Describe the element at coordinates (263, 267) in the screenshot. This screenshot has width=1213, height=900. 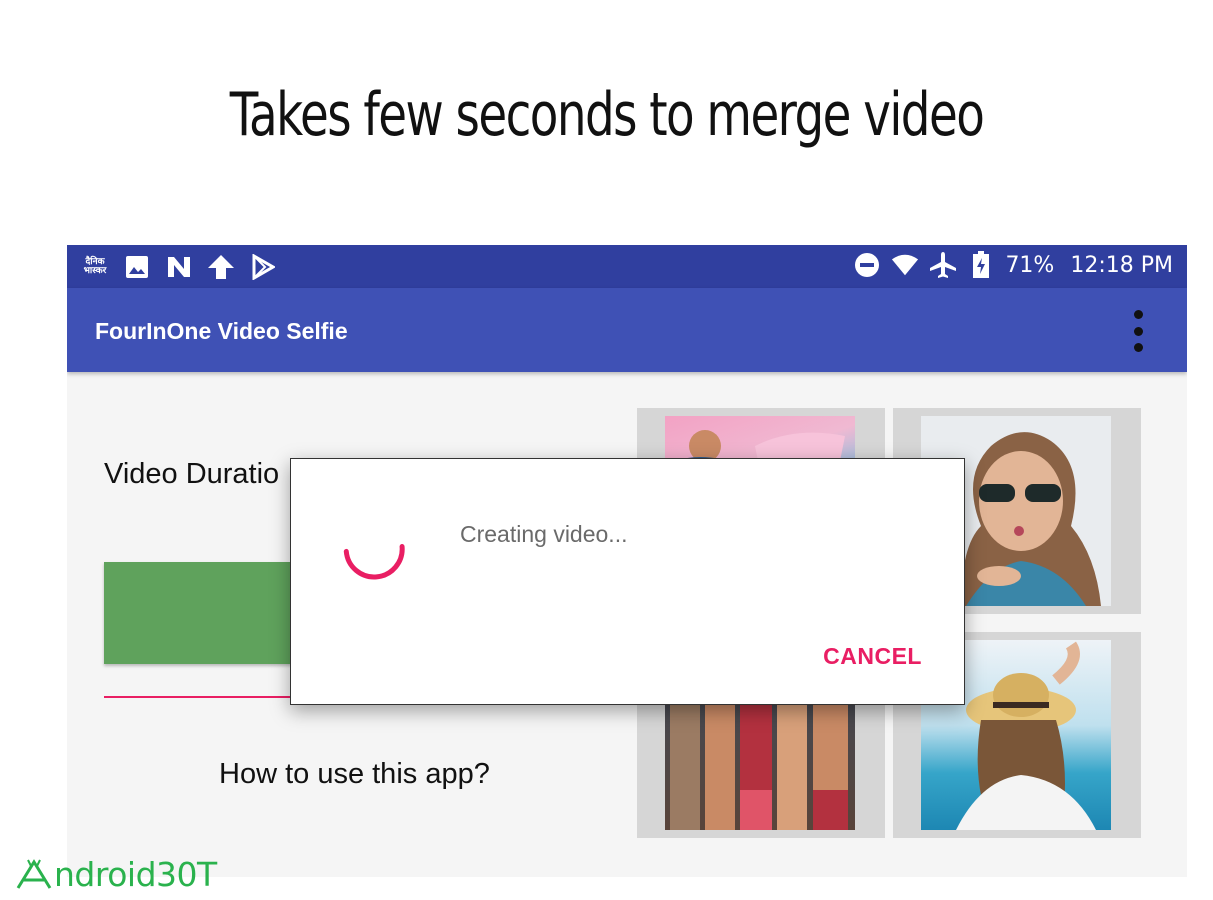
I see `play-store-icon` at that location.